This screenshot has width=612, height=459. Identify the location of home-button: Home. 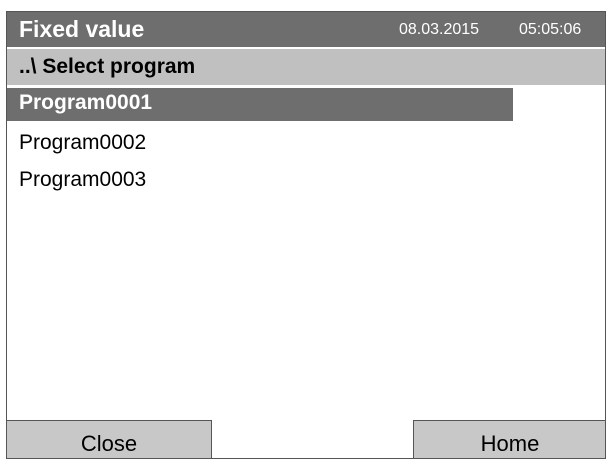
(509, 439).